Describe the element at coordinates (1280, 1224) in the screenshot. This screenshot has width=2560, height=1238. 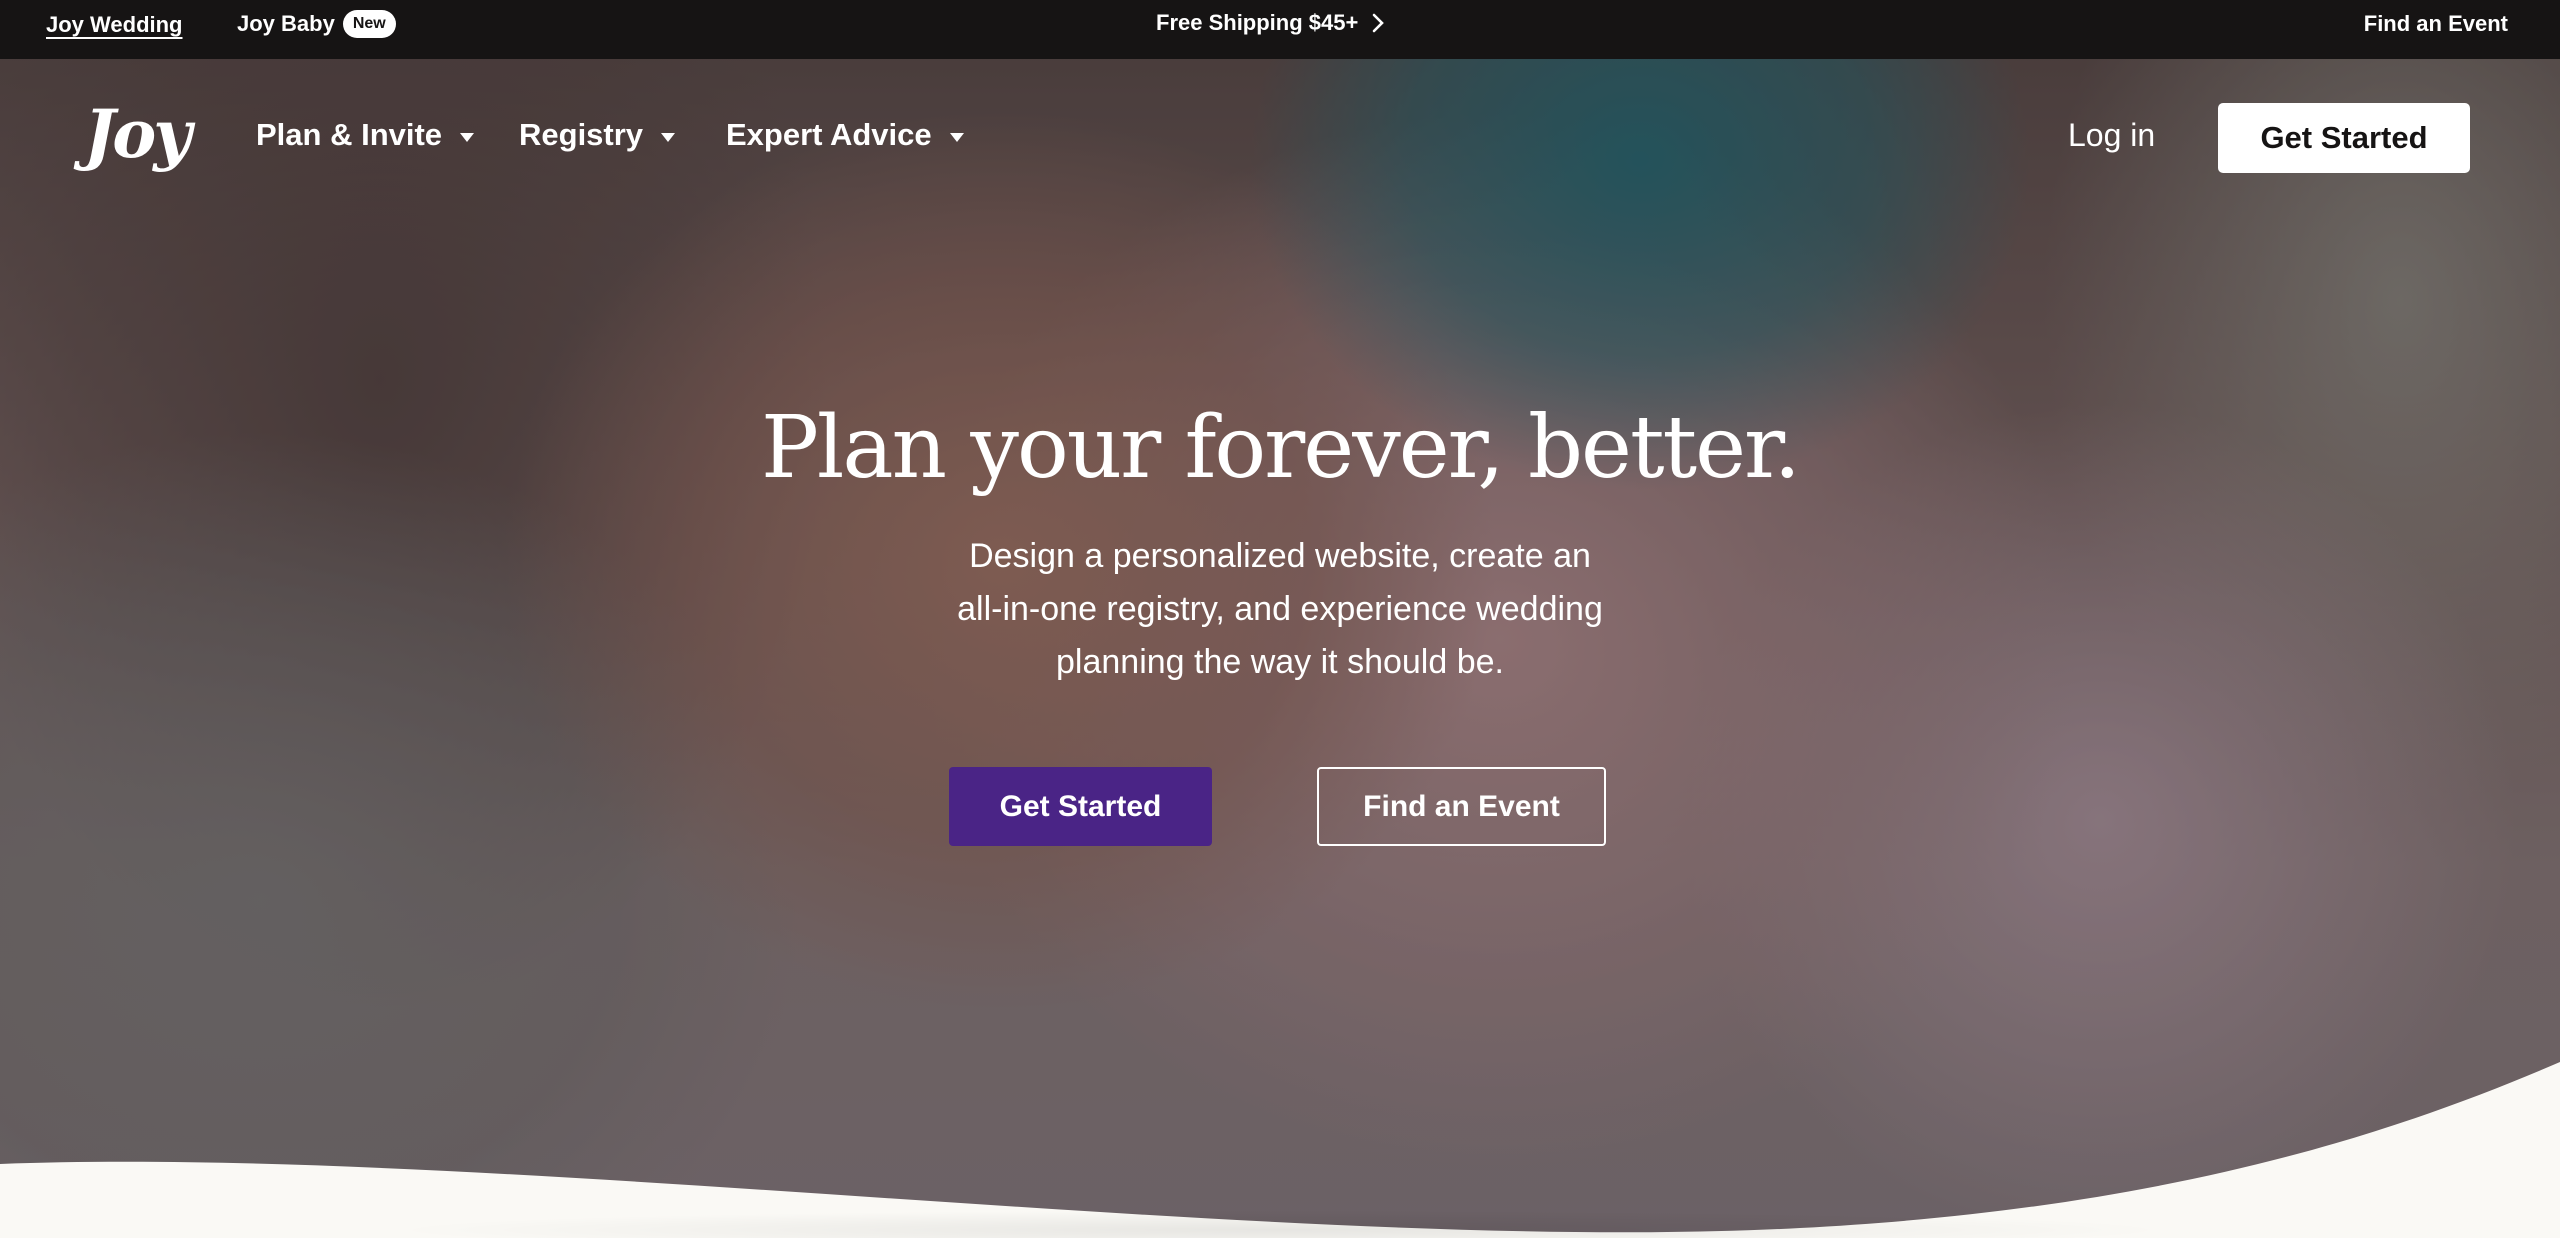
I see `content-card-shadow` at that location.